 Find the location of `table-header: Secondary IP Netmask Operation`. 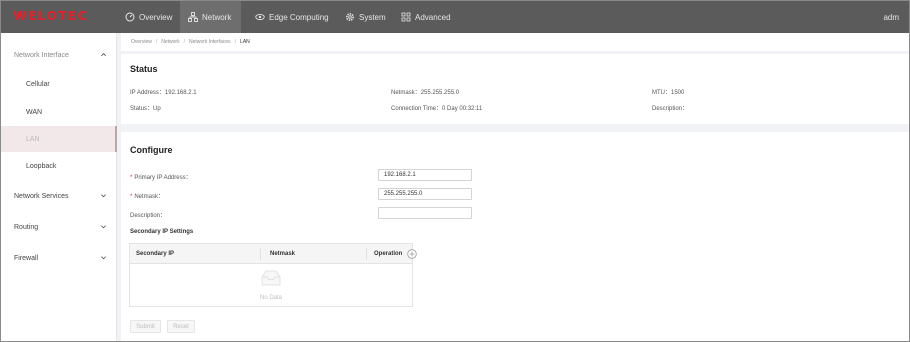

table-header: Secondary IP Netmask Operation is located at coordinates (273, 254).